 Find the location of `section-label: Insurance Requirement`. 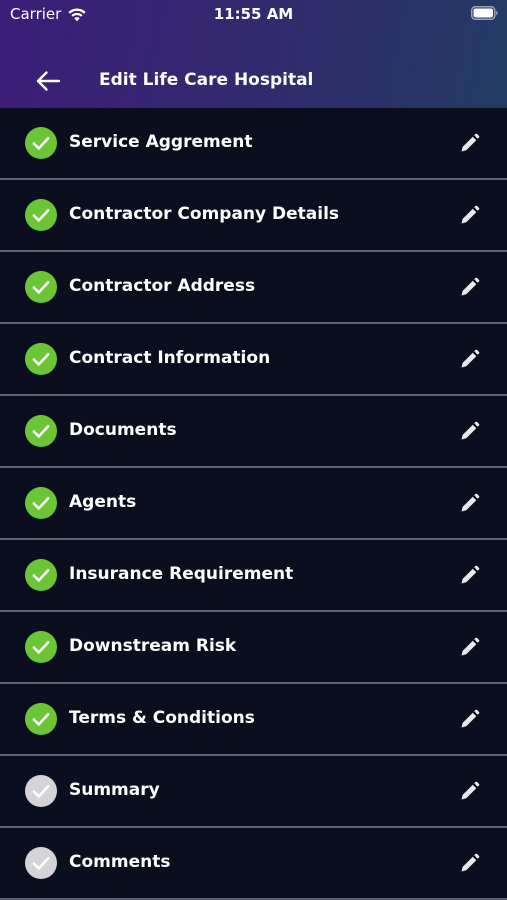

section-label: Insurance Requirement is located at coordinates (181, 574).